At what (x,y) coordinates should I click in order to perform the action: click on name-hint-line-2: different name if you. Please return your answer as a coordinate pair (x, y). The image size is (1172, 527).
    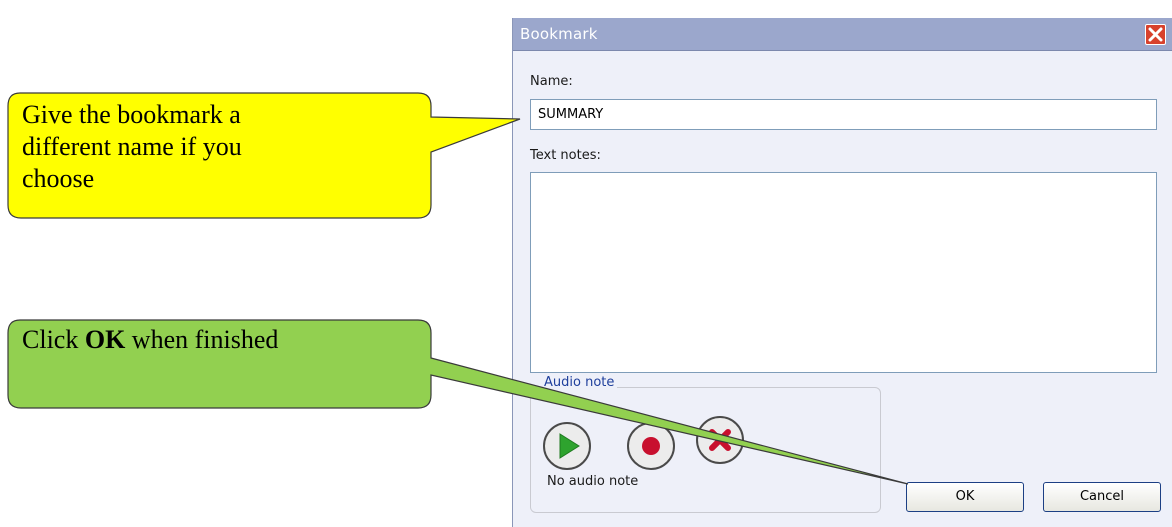
    Looking at the image, I should click on (132, 146).